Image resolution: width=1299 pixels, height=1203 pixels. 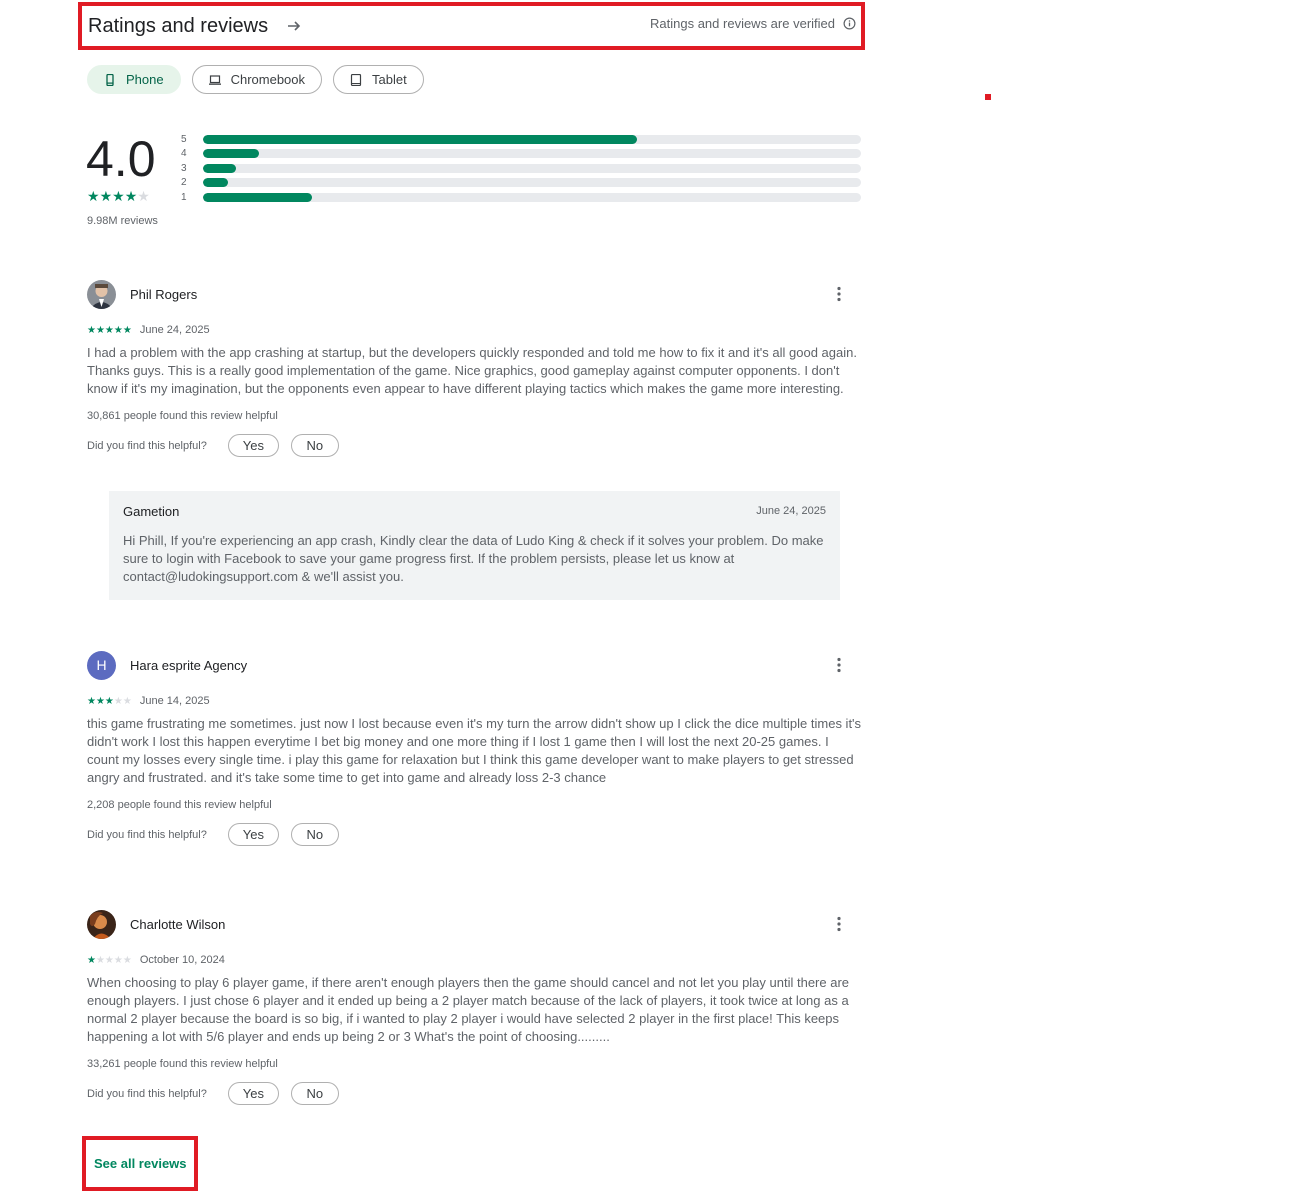 I want to click on rating-bar-row: 2, so click(x=521, y=183).